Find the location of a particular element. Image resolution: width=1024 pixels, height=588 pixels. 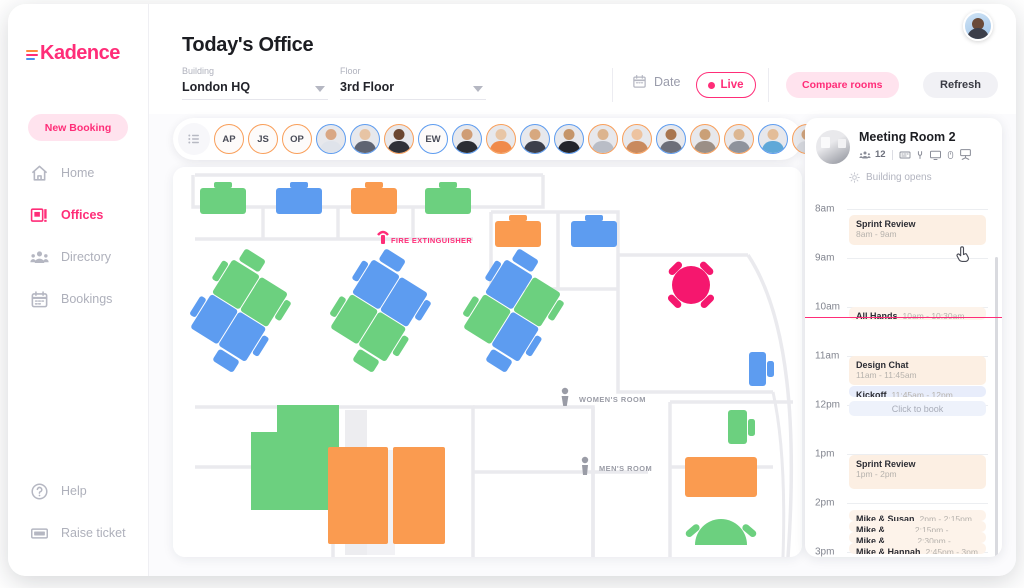

avatar-2: JS is located at coordinates (263, 139).